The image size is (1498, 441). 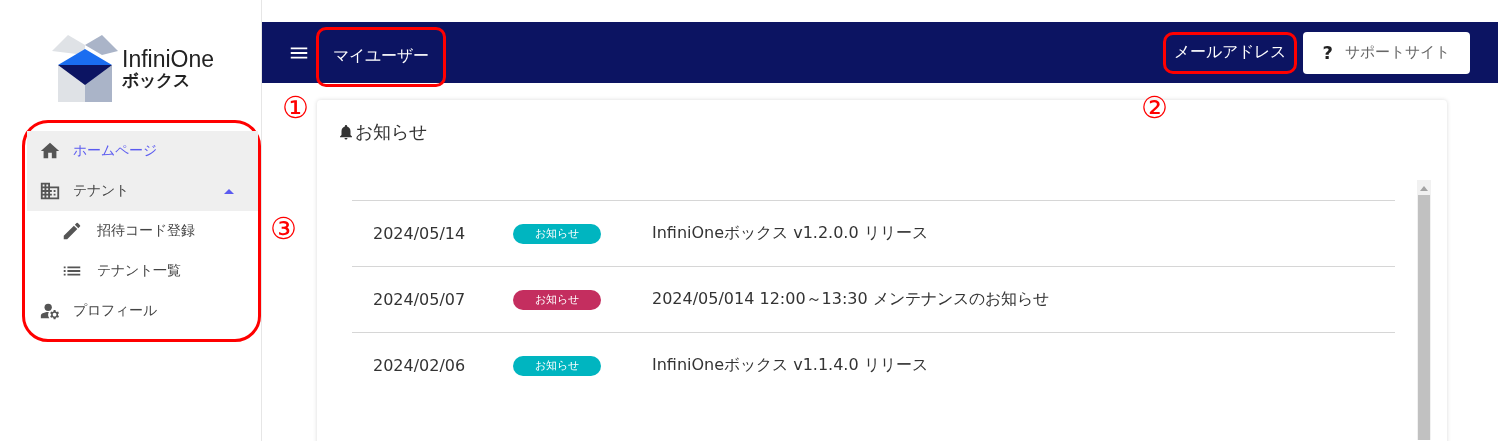 I want to click on notice-text: 2024/05/014 12:00～13:30 メンテナンスのお知らせ, so click(x=850, y=299).